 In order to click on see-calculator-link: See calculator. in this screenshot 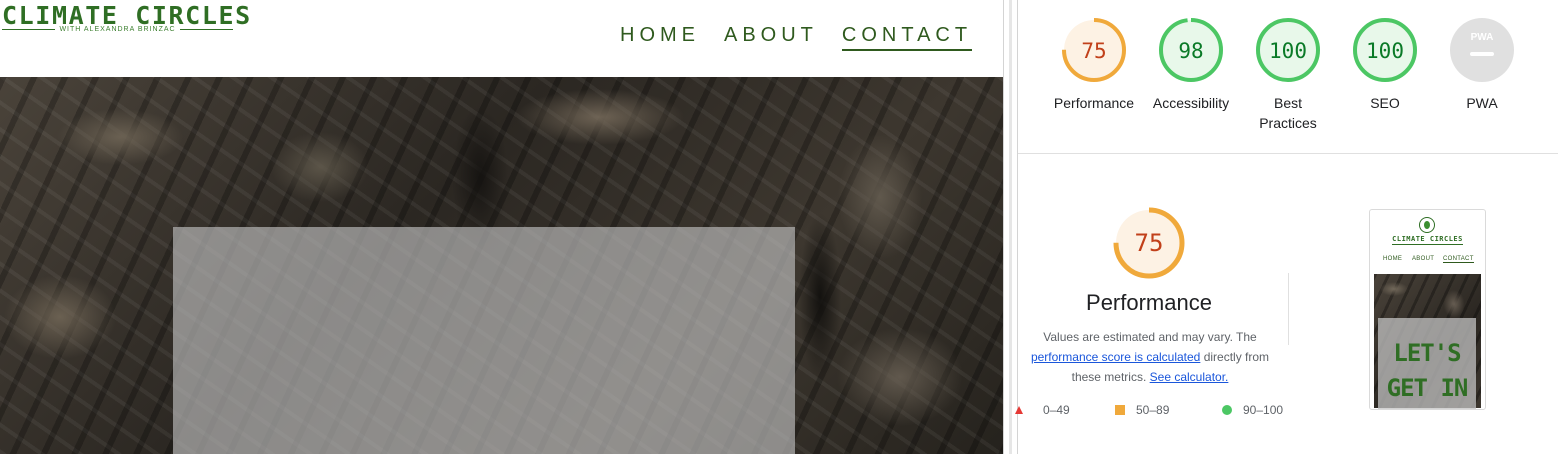, I will do `click(1189, 377)`.